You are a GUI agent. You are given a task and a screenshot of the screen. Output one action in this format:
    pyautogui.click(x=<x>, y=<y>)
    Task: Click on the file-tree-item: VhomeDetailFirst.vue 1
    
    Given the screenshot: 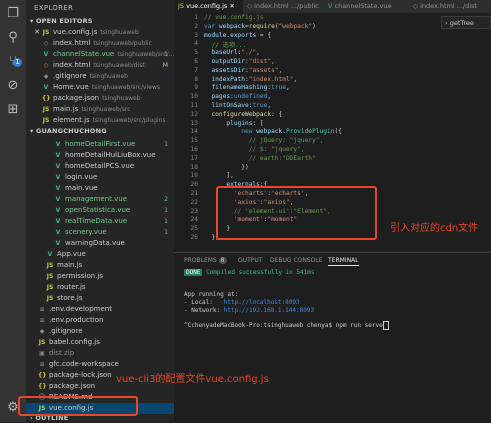 What is the action you would take?
    pyautogui.click(x=100, y=144)
    